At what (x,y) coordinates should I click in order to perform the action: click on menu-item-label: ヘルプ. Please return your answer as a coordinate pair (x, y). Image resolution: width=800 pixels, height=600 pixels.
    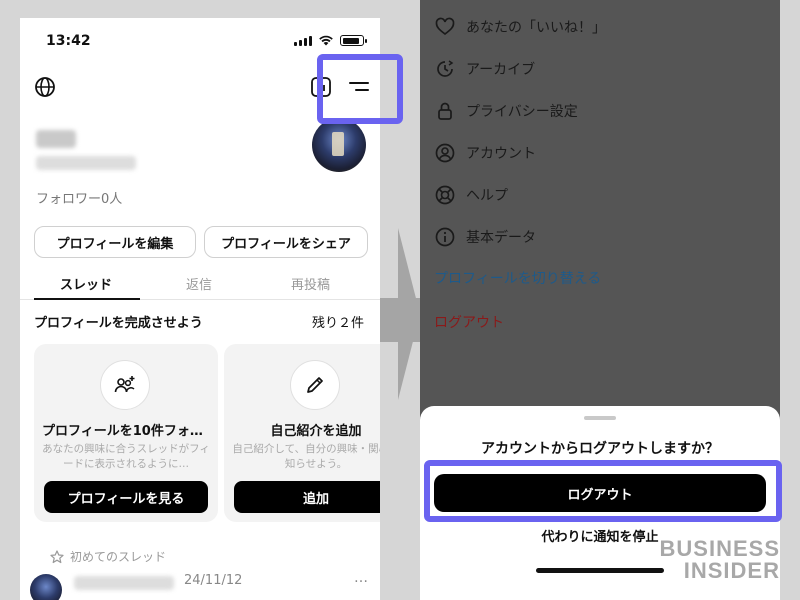
    Looking at the image, I should click on (487, 196).